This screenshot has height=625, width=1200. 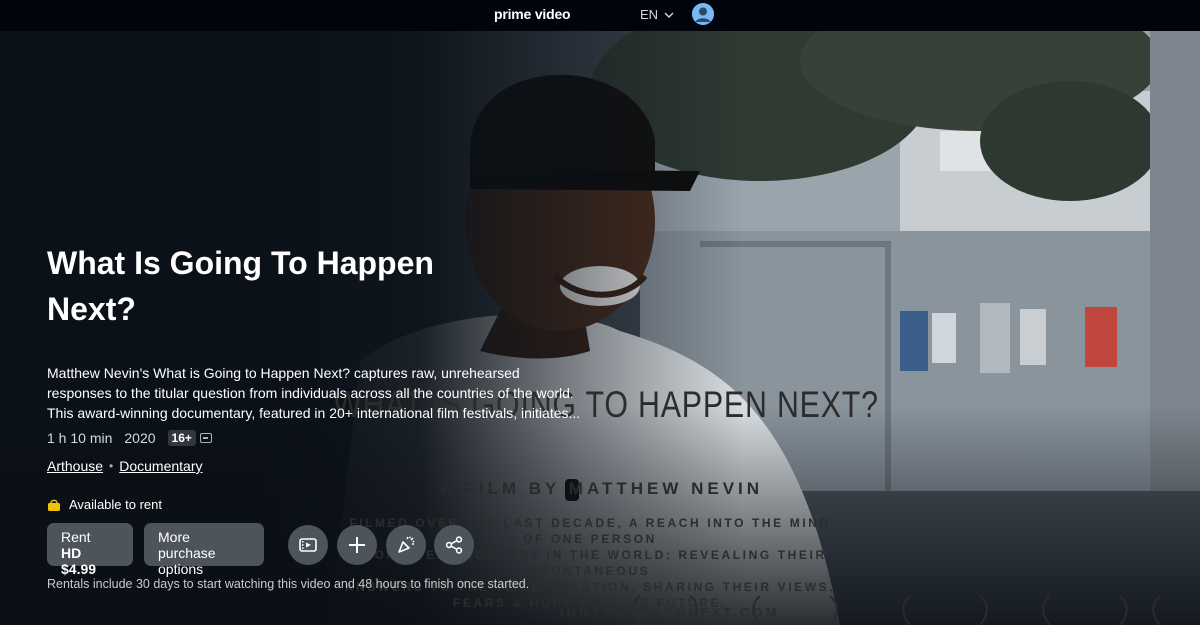 What do you see at coordinates (602, 488) in the screenshot?
I see `poster-byline: A FILM BY MATTHEW NEVIN` at bounding box center [602, 488].